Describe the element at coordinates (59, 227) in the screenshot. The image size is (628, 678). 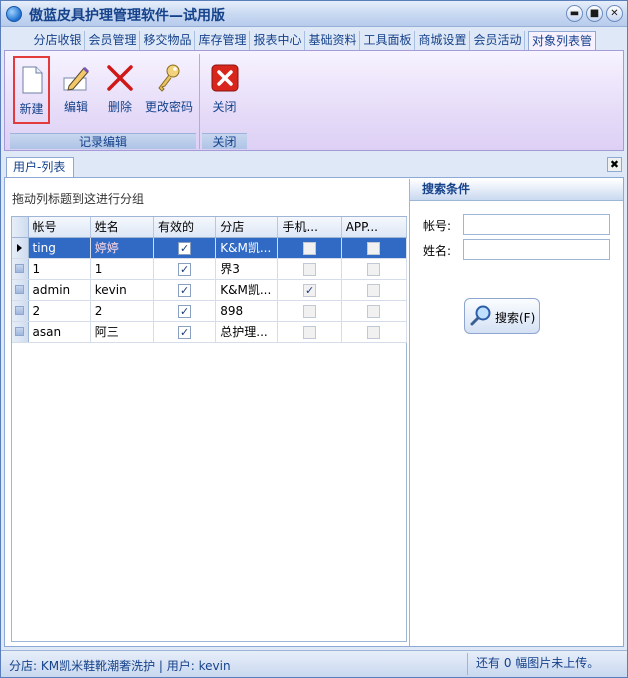
I see `column-header-account: 帐号` at that location.